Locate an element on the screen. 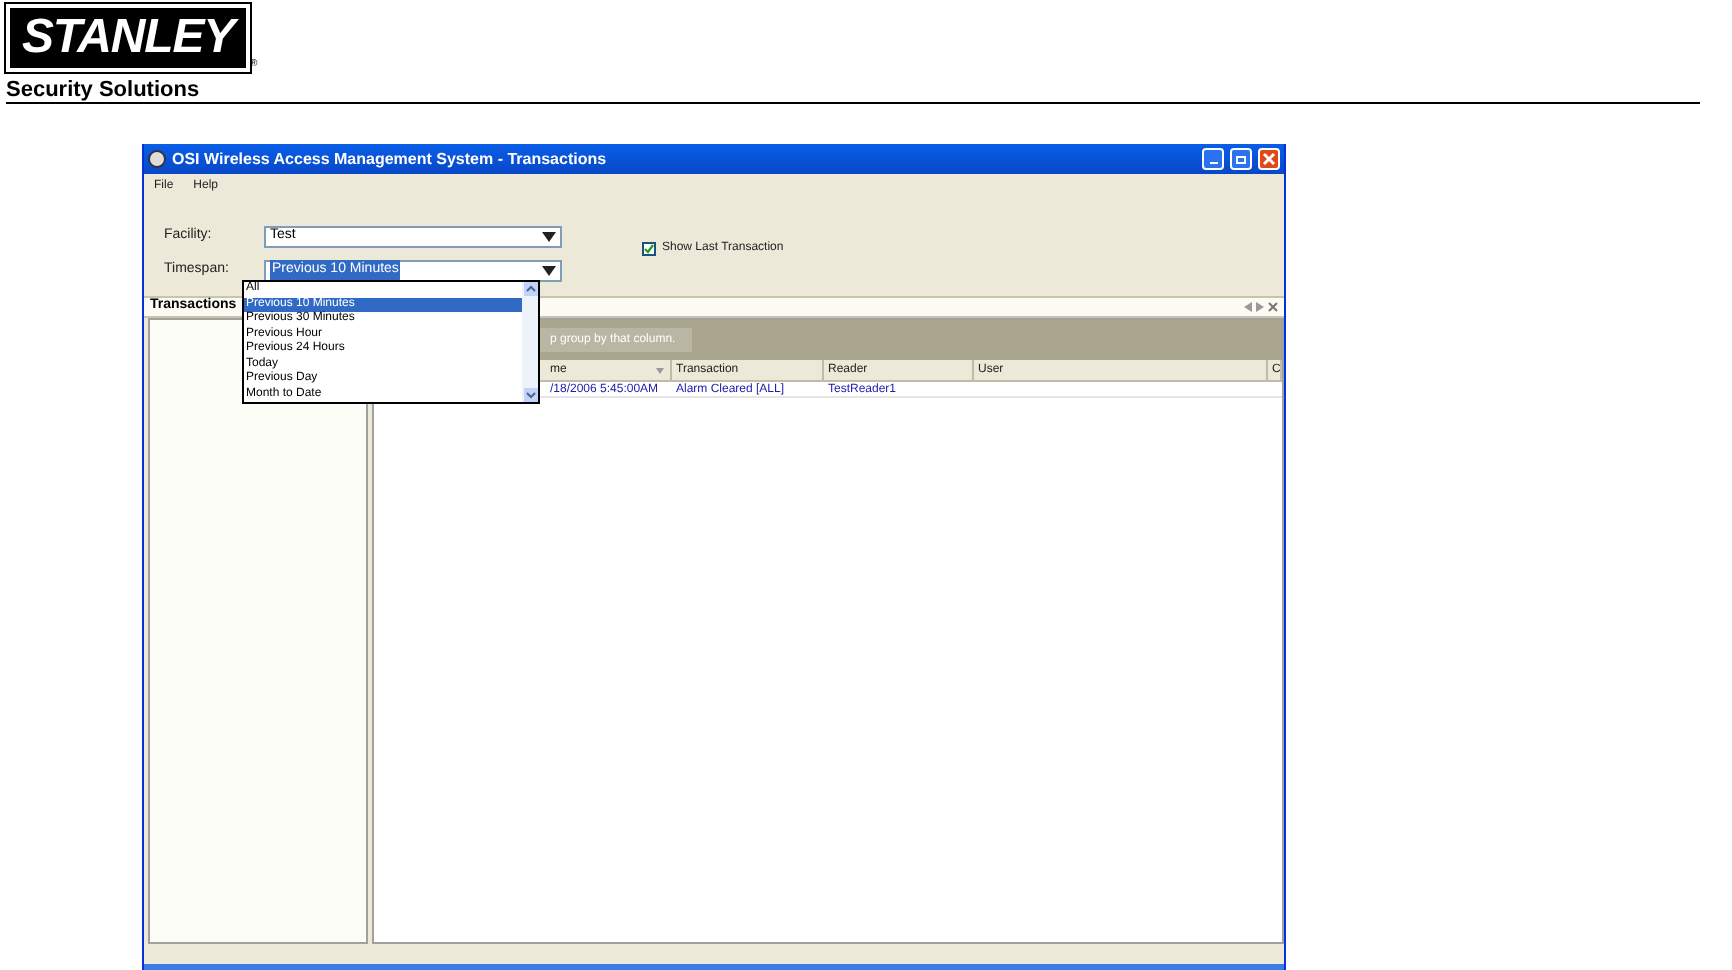 The width and height of the screenshot is (1732, 970). left-arrow-icon is located at coordinates (1248, 307).